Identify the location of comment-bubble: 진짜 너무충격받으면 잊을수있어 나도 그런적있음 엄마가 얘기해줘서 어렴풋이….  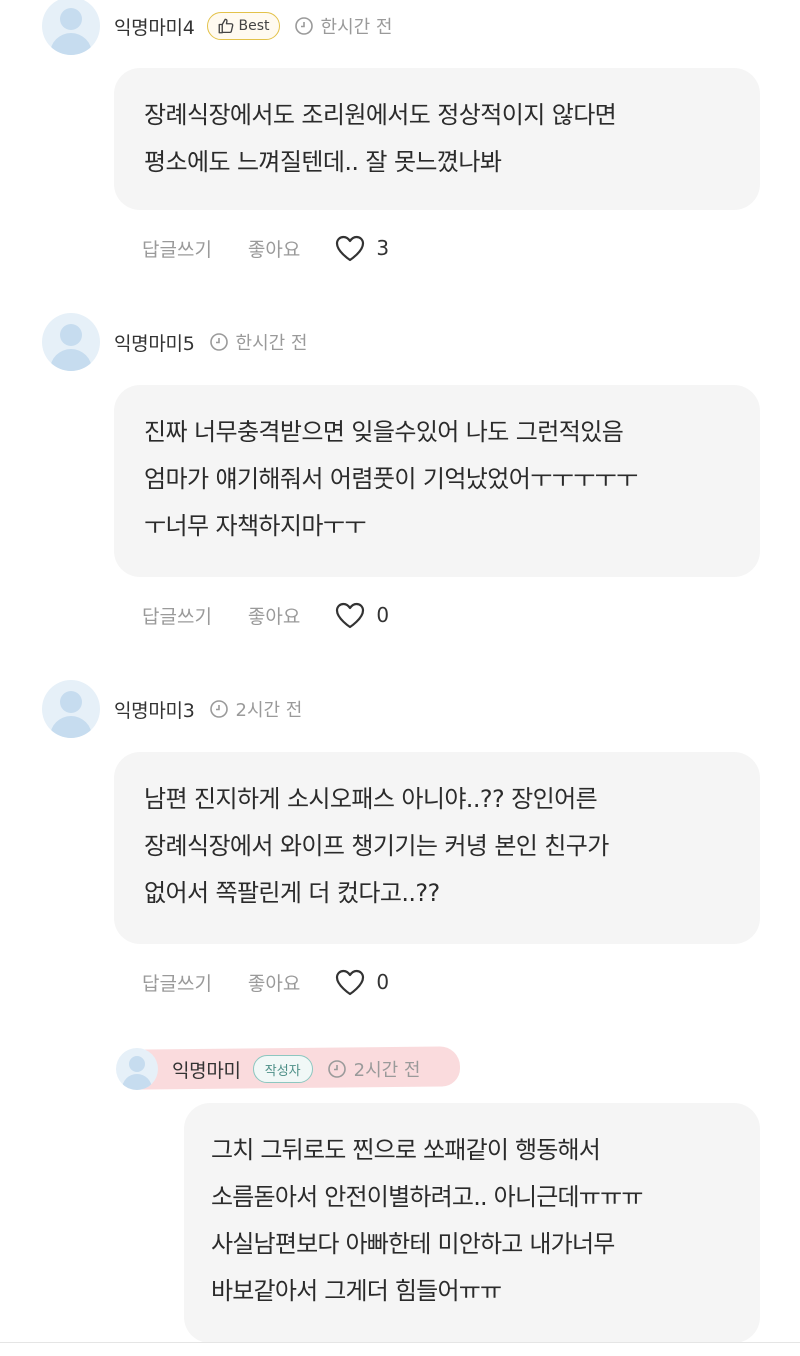
(437, 481).